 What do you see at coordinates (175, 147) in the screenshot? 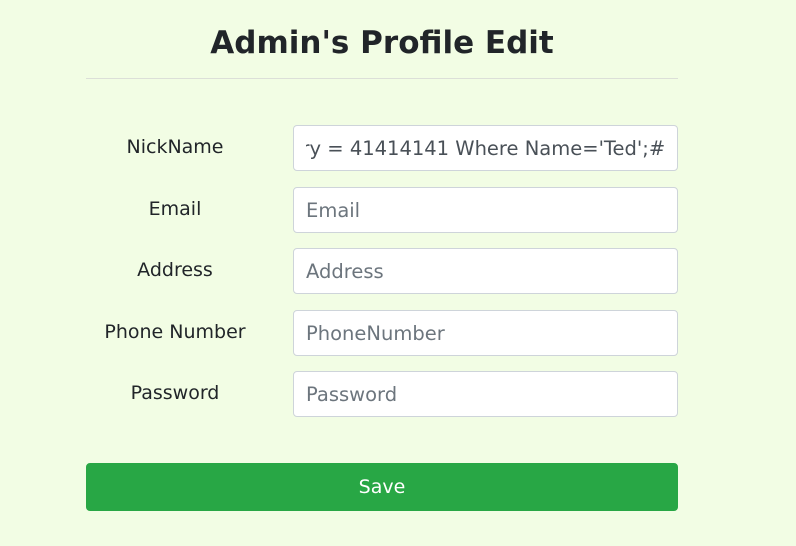
I see `nickname-label: NickName` at bounding box center [175, 147].